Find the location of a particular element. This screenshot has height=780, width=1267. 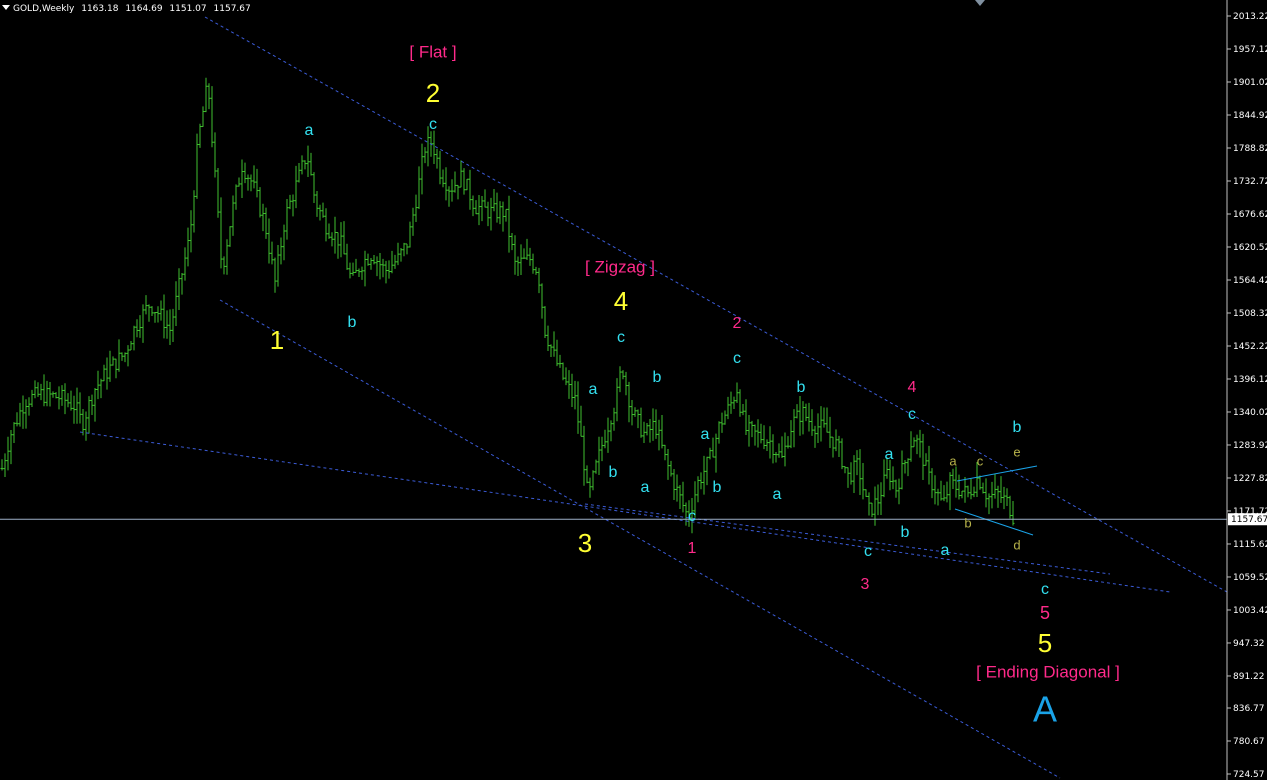

y-tick-label: 1732.72 is located at coordinates (1250, 182).